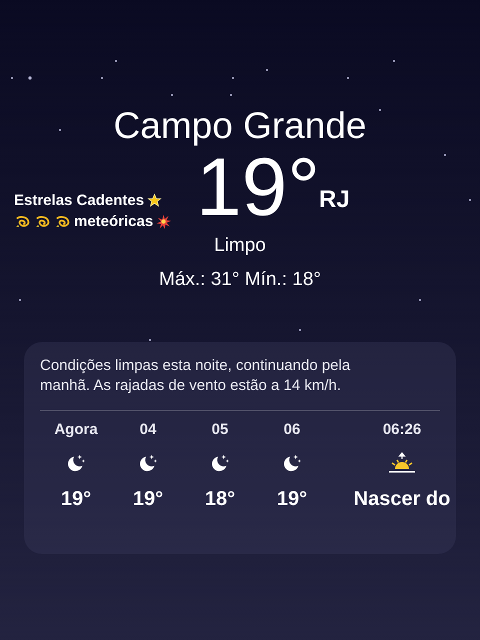 This screenshot has width=480, height=640. What do you see at coordinates (240, 246) in the screenshot?
I see `condition-text: Limpo` at bounding box center [240, 246].